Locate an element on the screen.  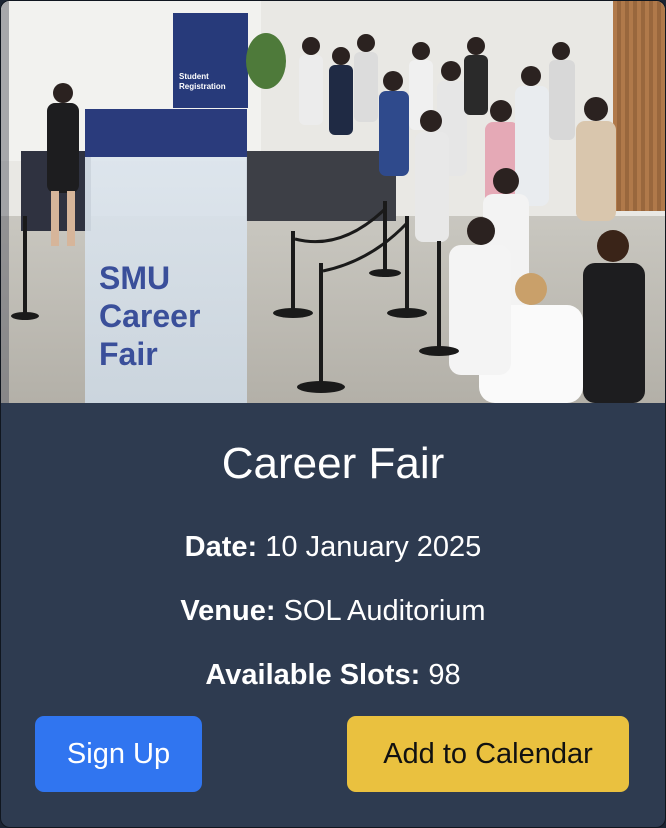
event-title: Career Fair is located at coordinates (333, 463).